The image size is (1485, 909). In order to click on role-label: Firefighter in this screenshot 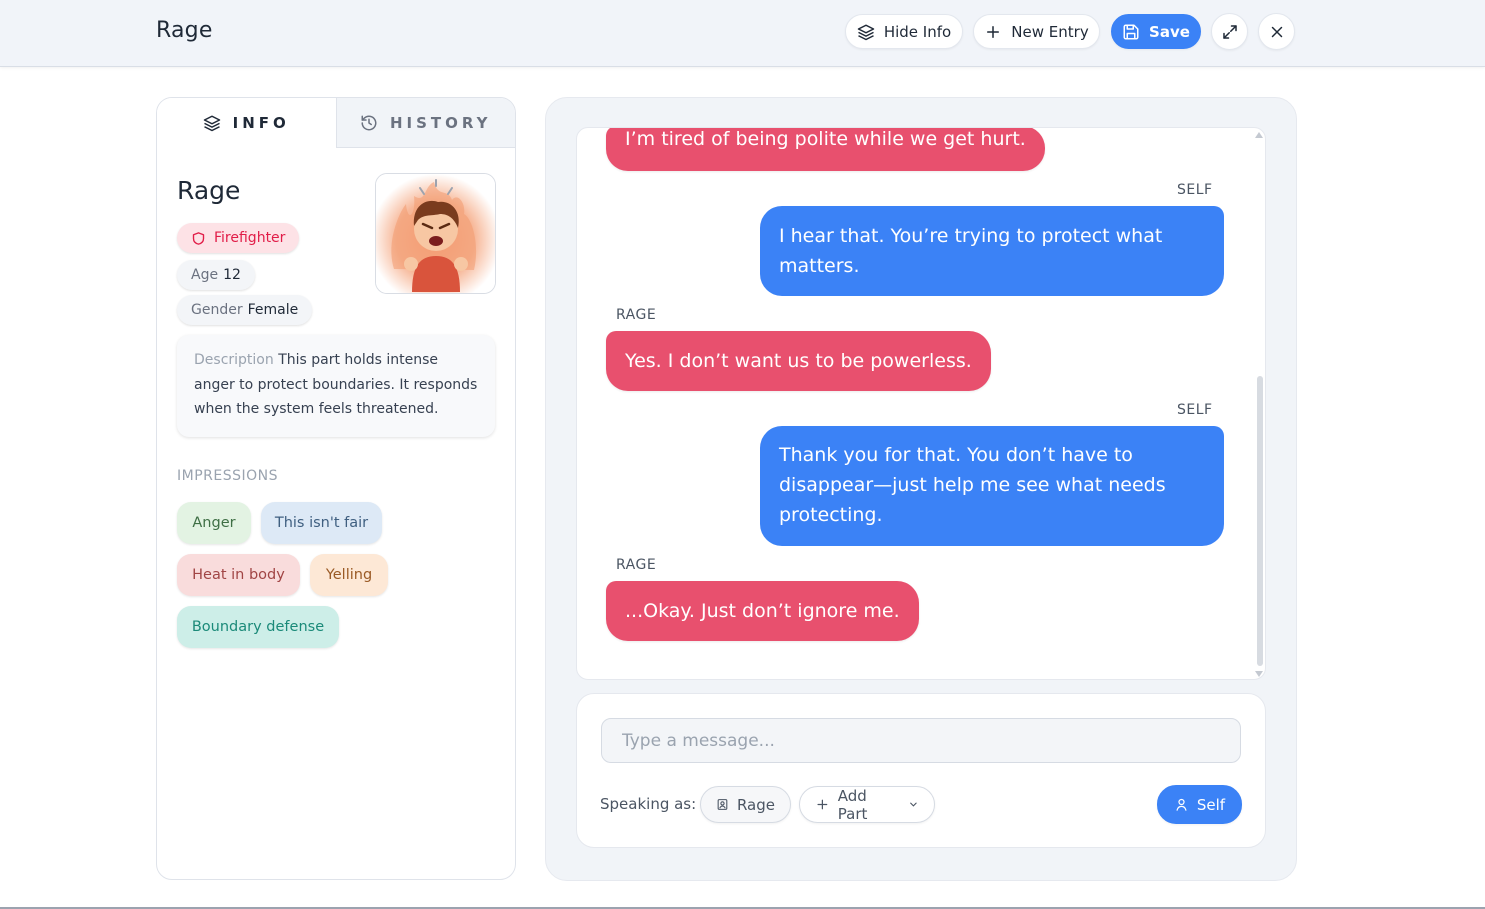, I will do `click(250, 238)`.